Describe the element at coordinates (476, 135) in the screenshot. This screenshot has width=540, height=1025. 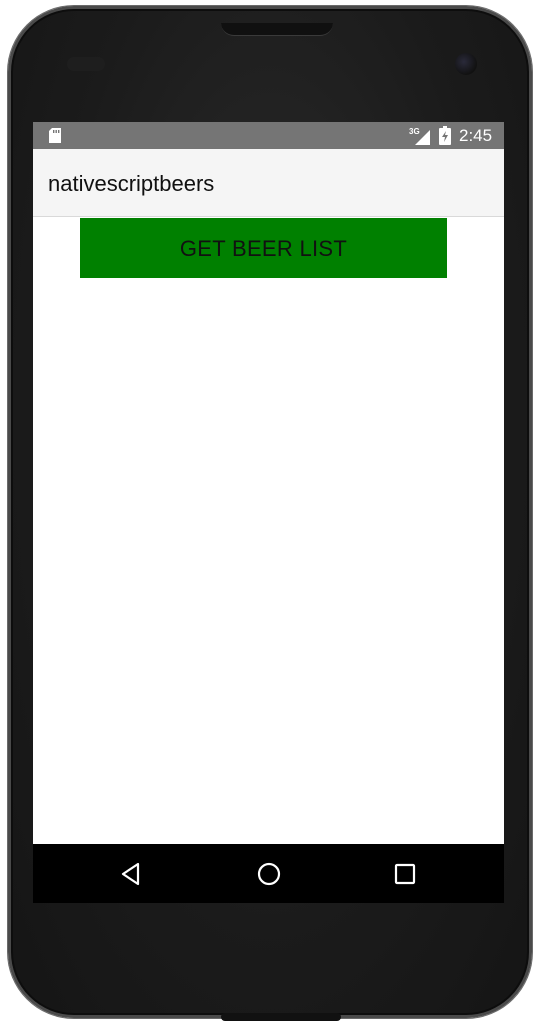
I see `status-time: 2:45` at that location.